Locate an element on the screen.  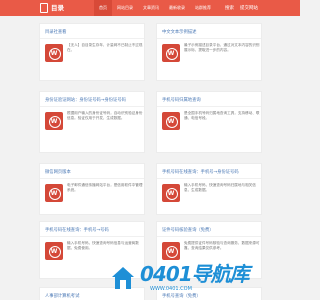
main-nav: 首页 网站目录 文章资讯 最新收录 站群推荐 is located at coordinates (155, 8).